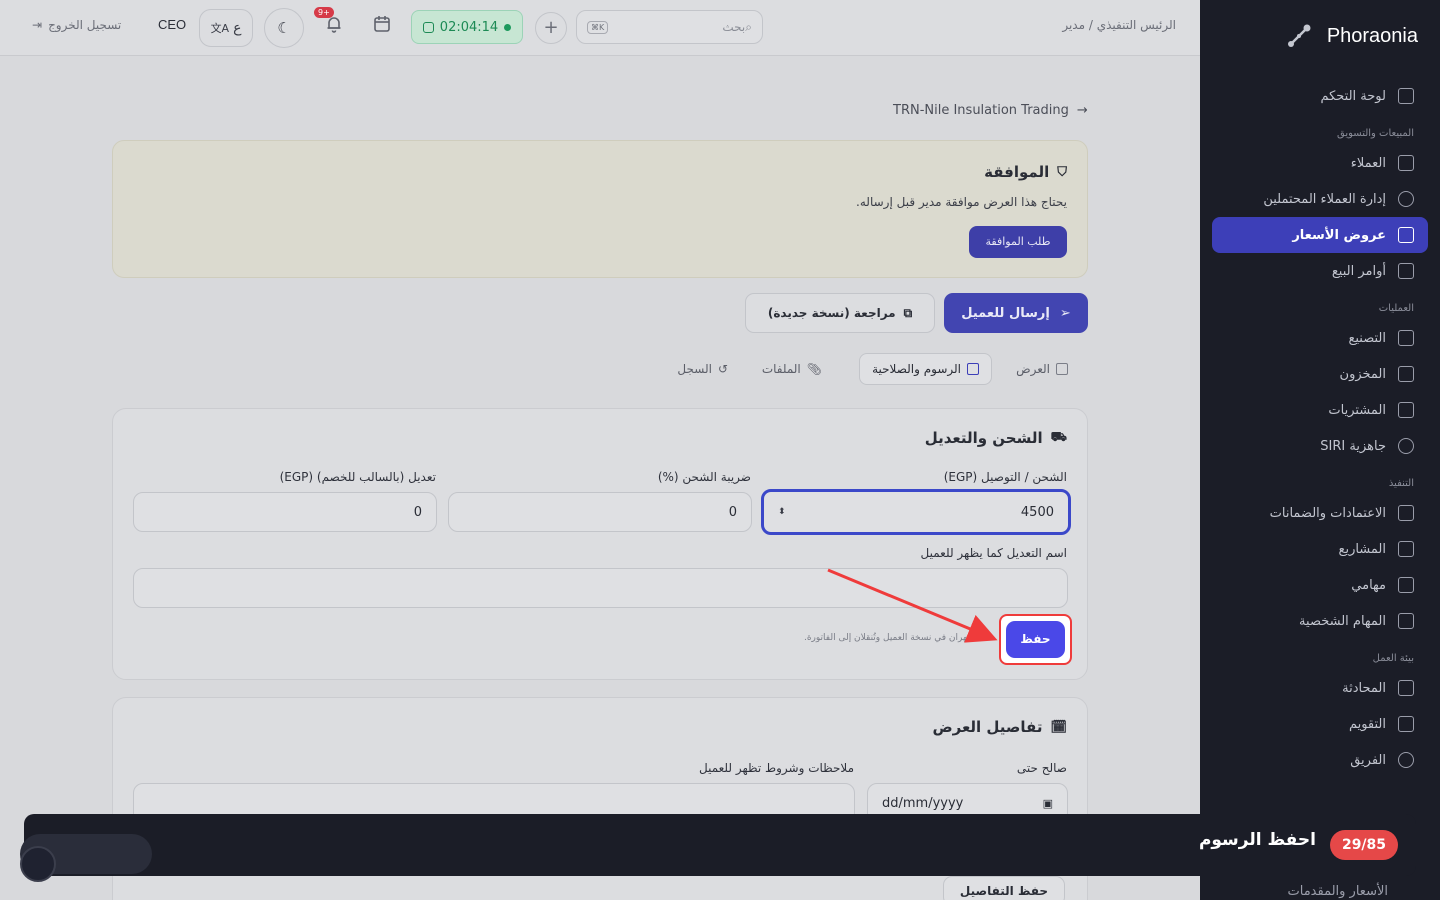 Image resolution: width=1440 pixels, height=900 pixels. I want to click on sidebar-item-sales-orders: أوامر البيع, so click(1320, 271).